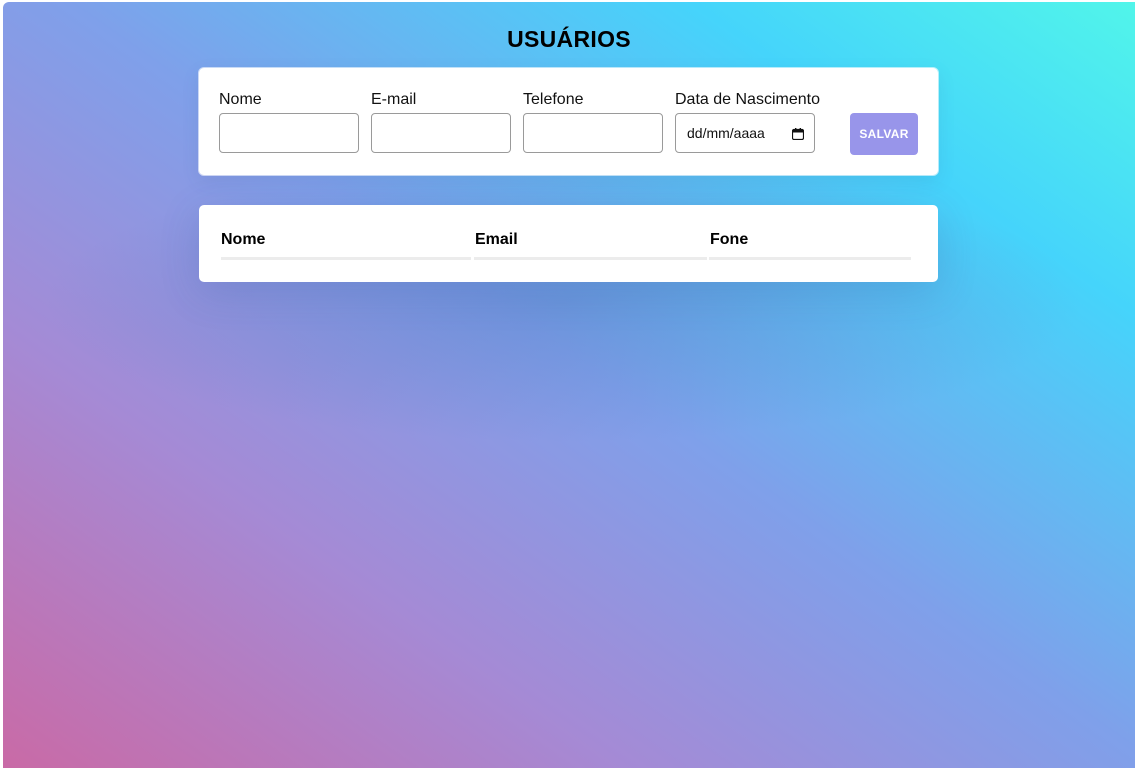 The width and height of the screenshot is (1135, 768). Describe the element at coordinates (884, 134) in the screenshot. I see `save-button: SALVAR` at that location.